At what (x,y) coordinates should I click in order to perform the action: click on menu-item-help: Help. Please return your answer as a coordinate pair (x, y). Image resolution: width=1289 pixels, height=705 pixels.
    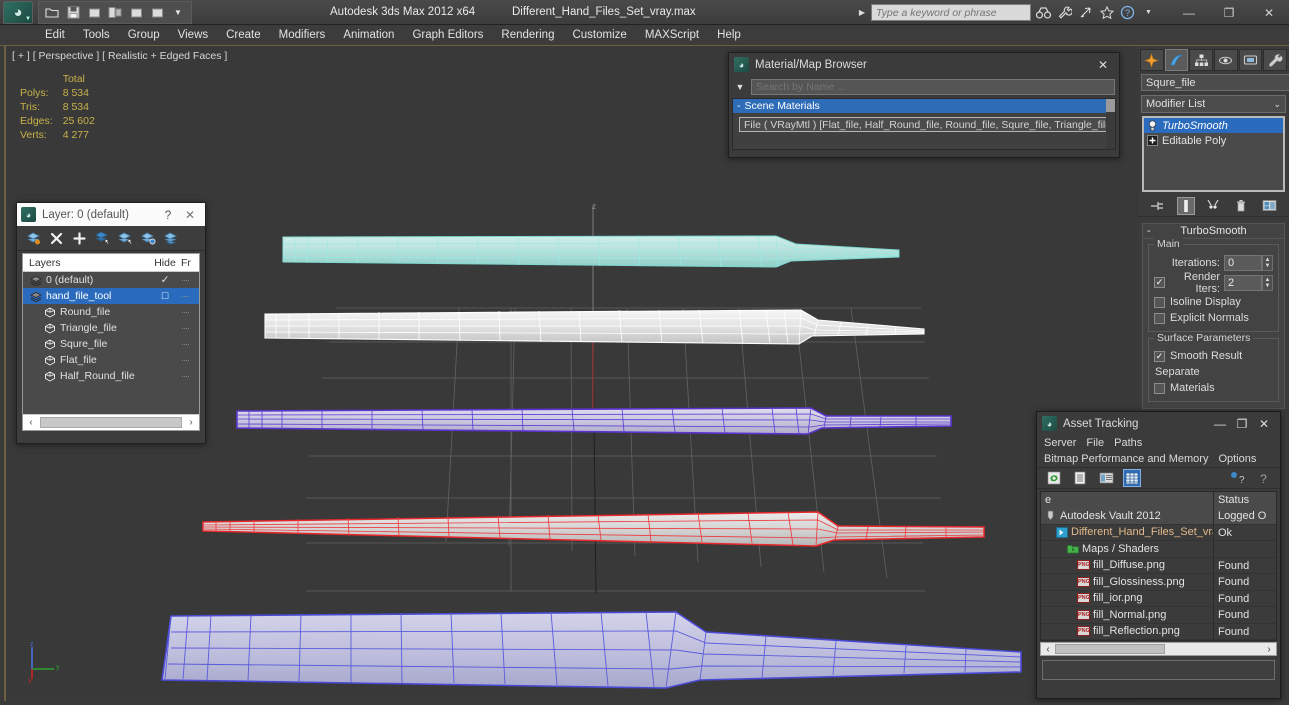
    Looking at the image, I should click on (729, 35).